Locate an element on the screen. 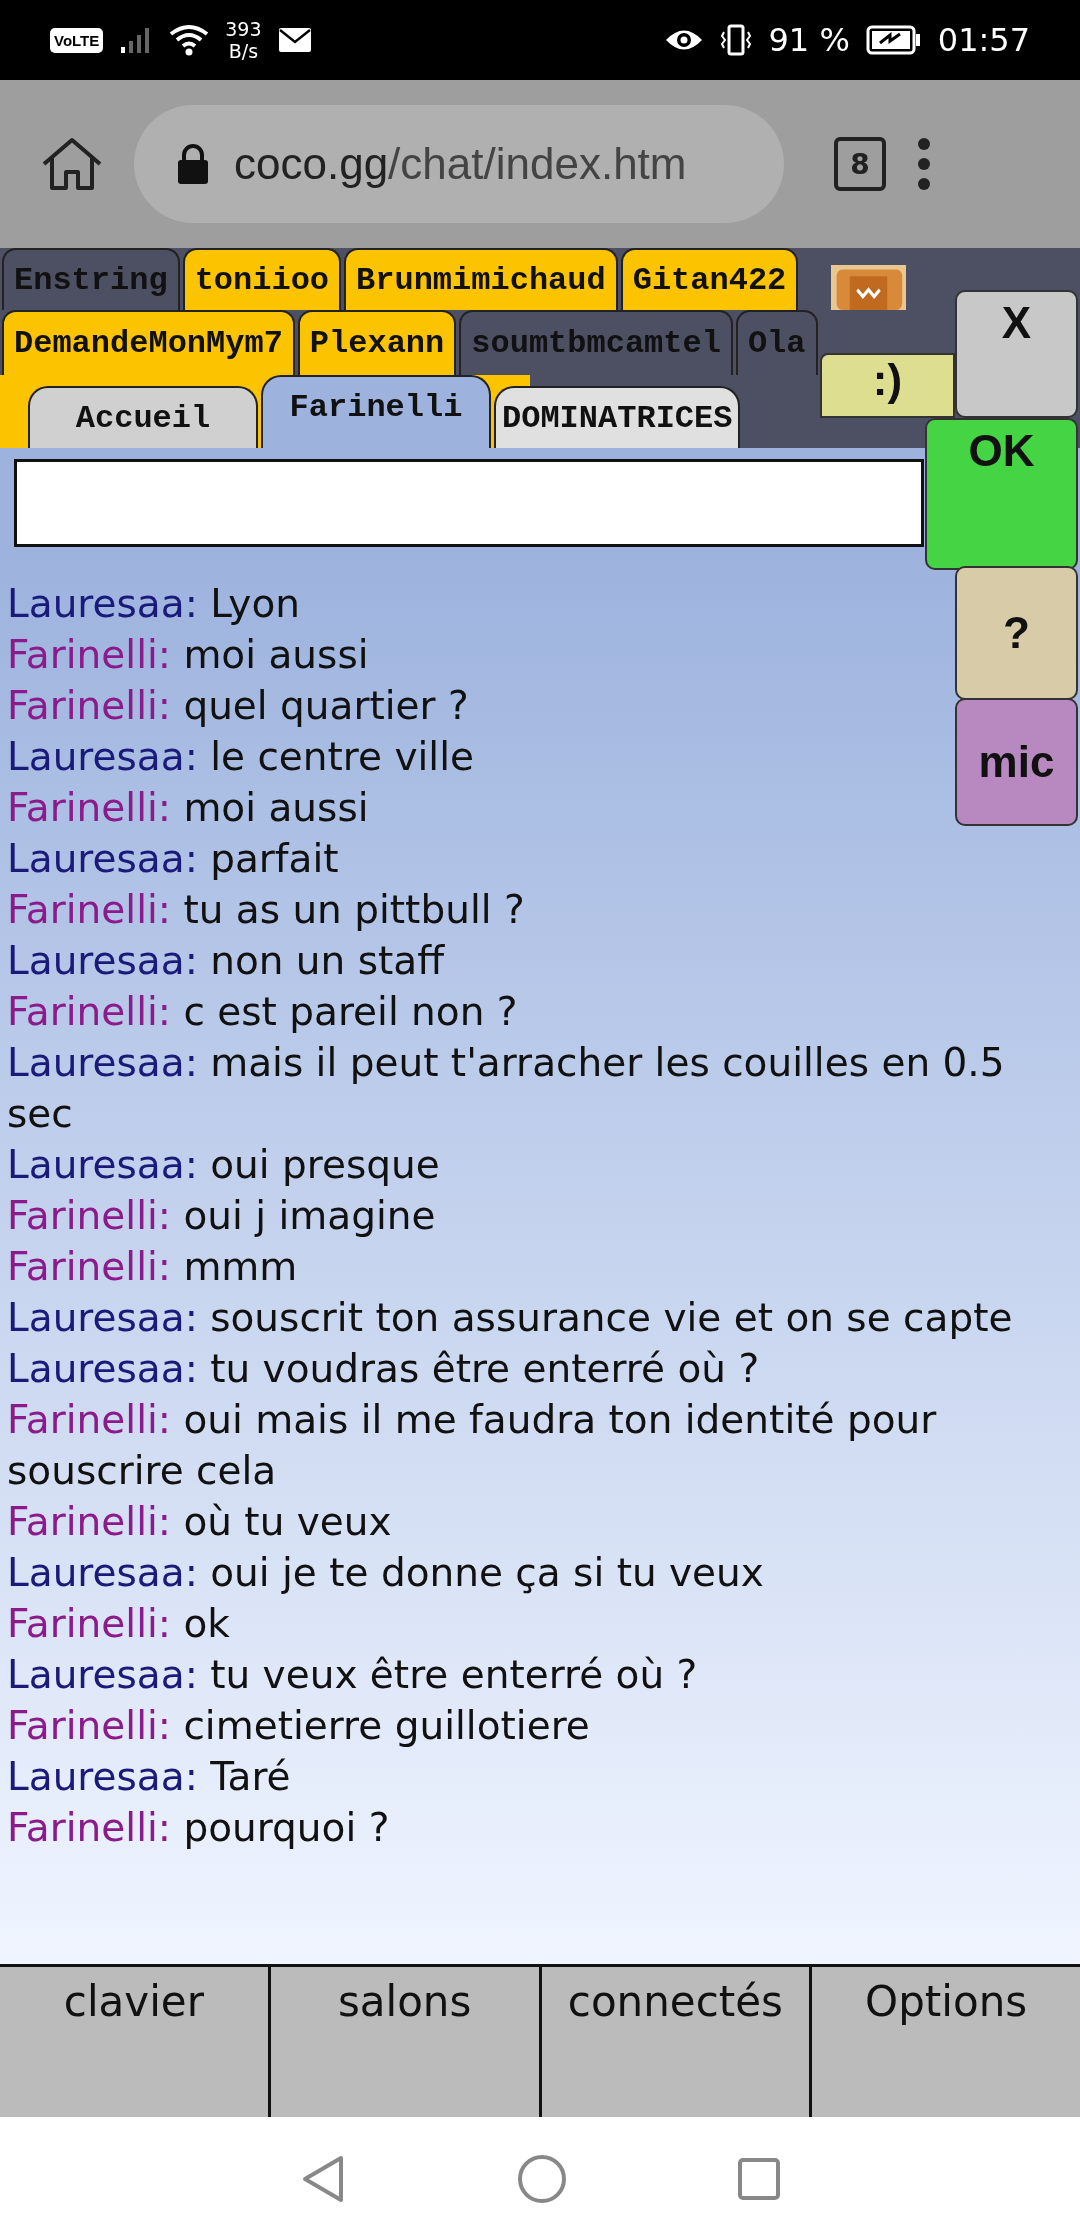  battery-percent: 91 % is located at coordinates (809, 40).